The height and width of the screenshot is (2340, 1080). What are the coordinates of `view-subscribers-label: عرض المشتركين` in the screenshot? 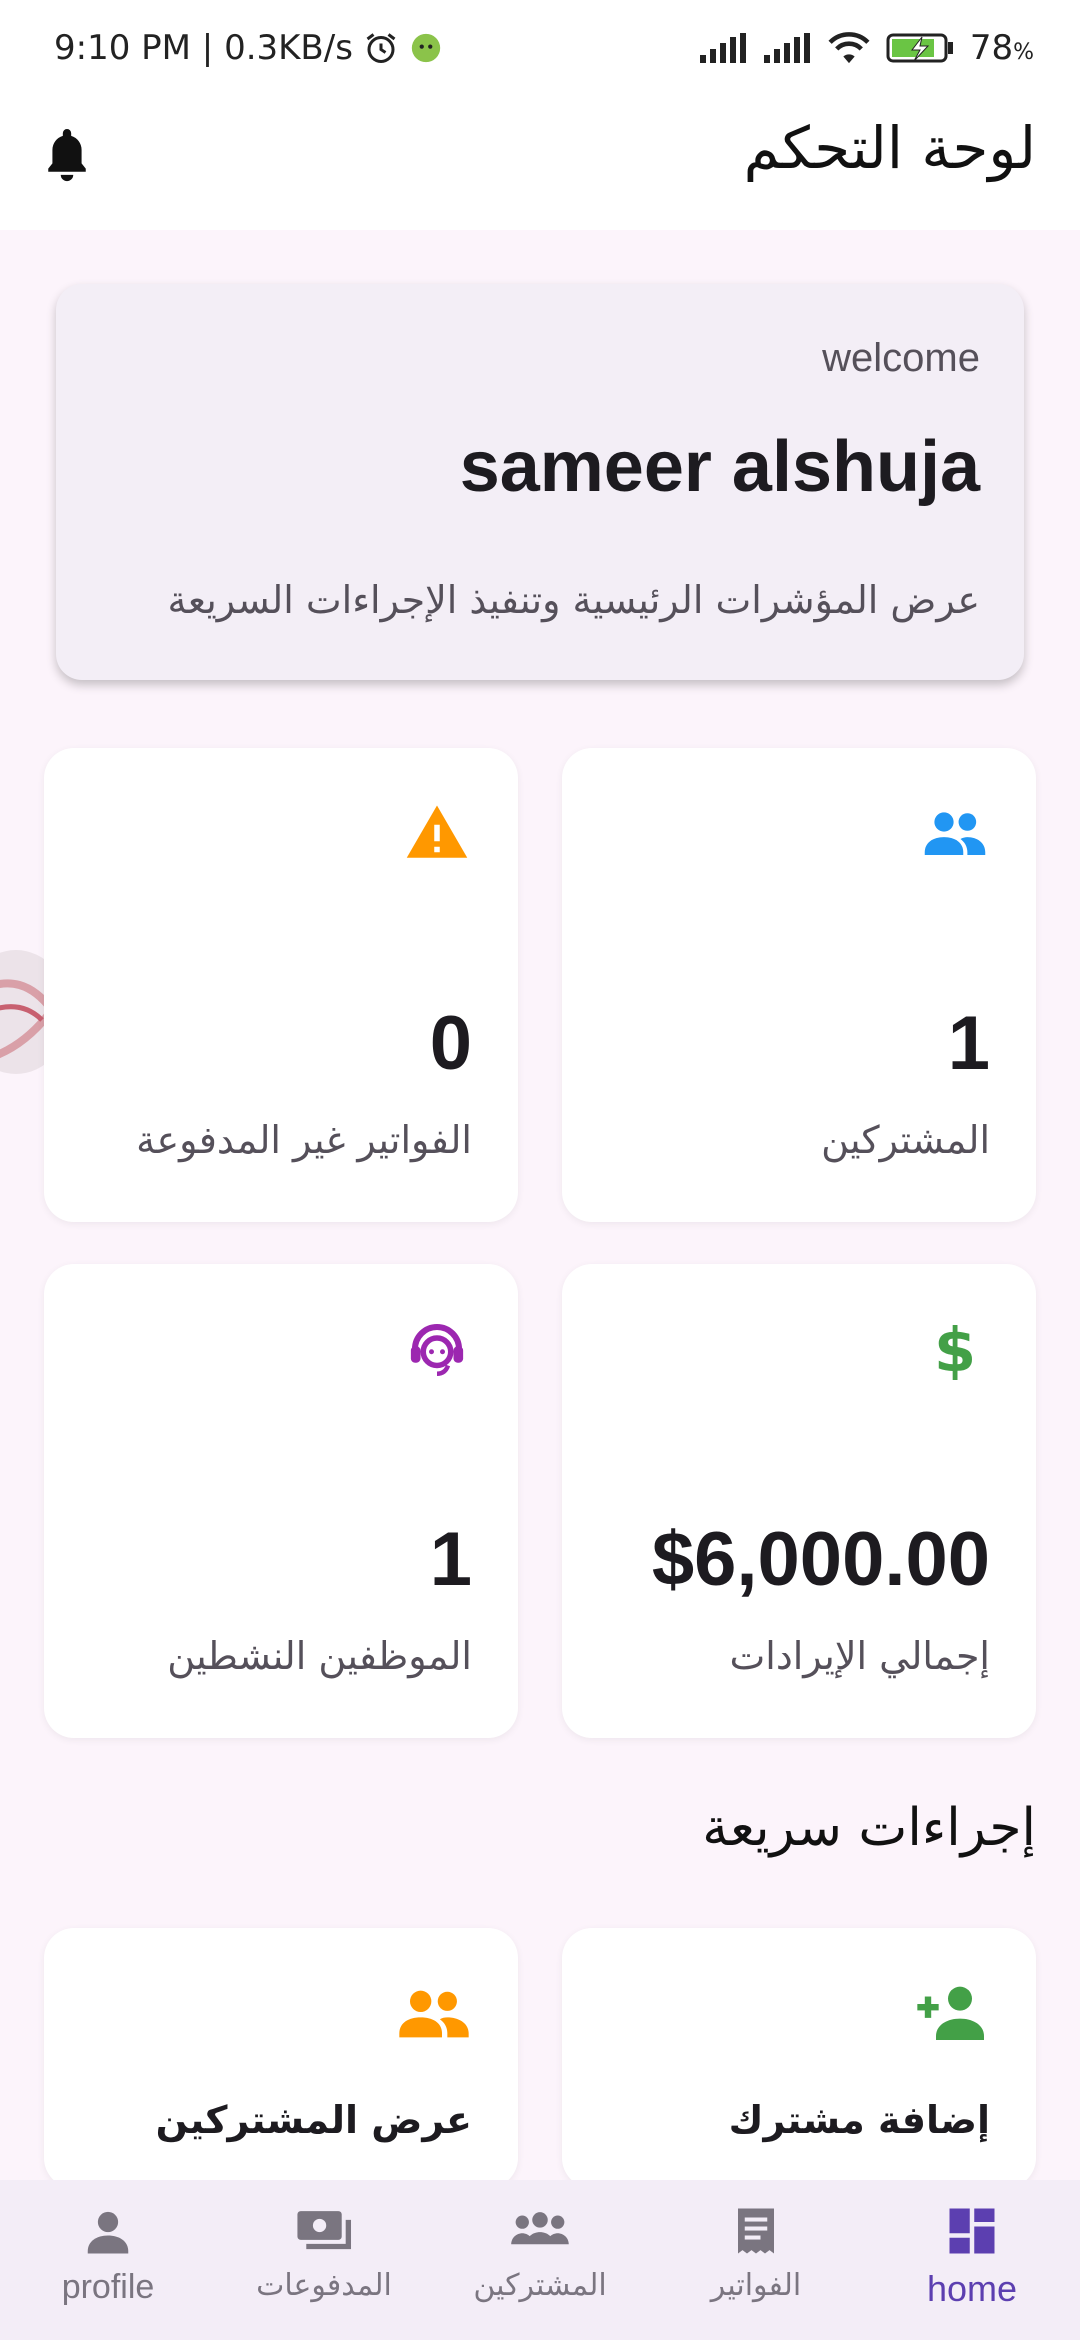 It's located at (313, 2120).